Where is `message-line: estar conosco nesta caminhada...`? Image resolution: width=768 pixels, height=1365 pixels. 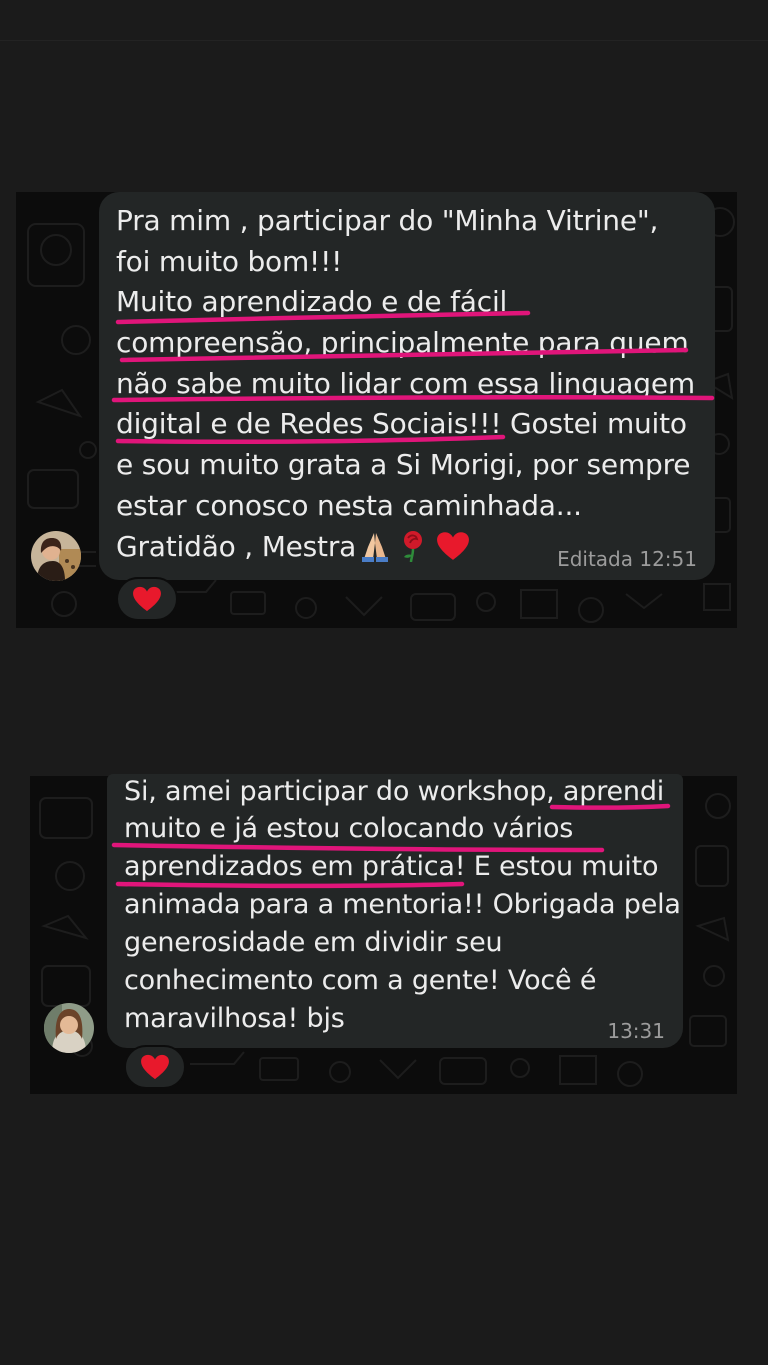
message-line: estar conosco nesta caminhada... is located at coordinates (349, 505).